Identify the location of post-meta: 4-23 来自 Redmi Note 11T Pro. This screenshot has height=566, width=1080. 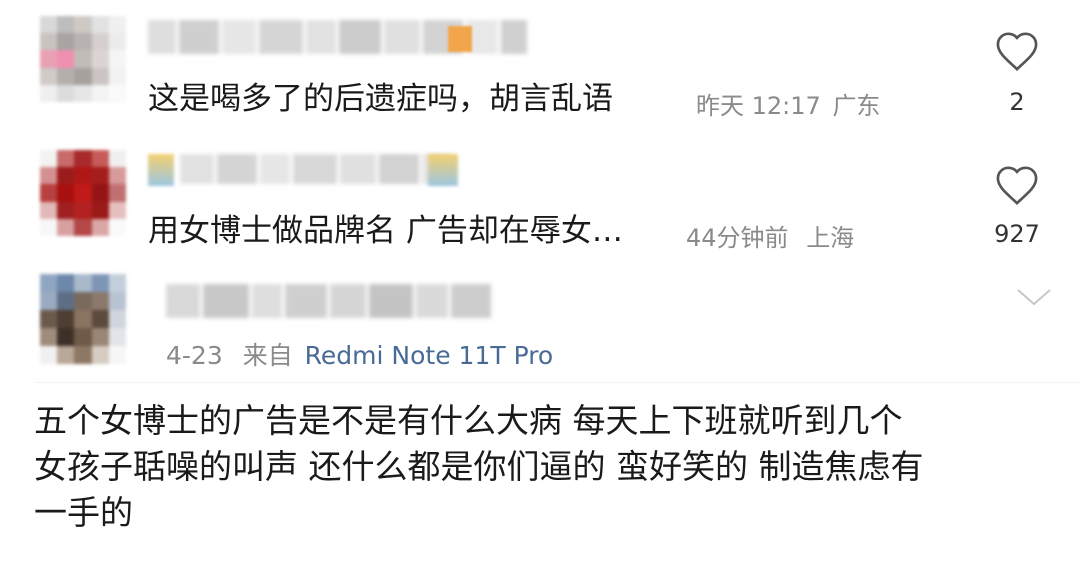
(359, 354).